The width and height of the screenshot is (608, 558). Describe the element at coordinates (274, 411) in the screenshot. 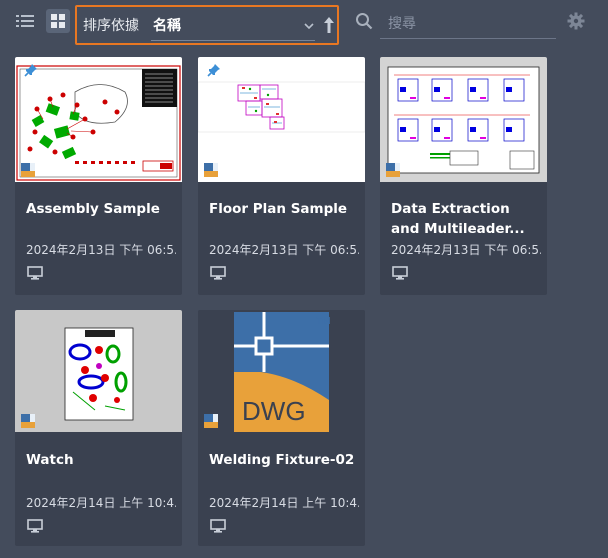

I see `dwg-logo-text: DWG` at that location.